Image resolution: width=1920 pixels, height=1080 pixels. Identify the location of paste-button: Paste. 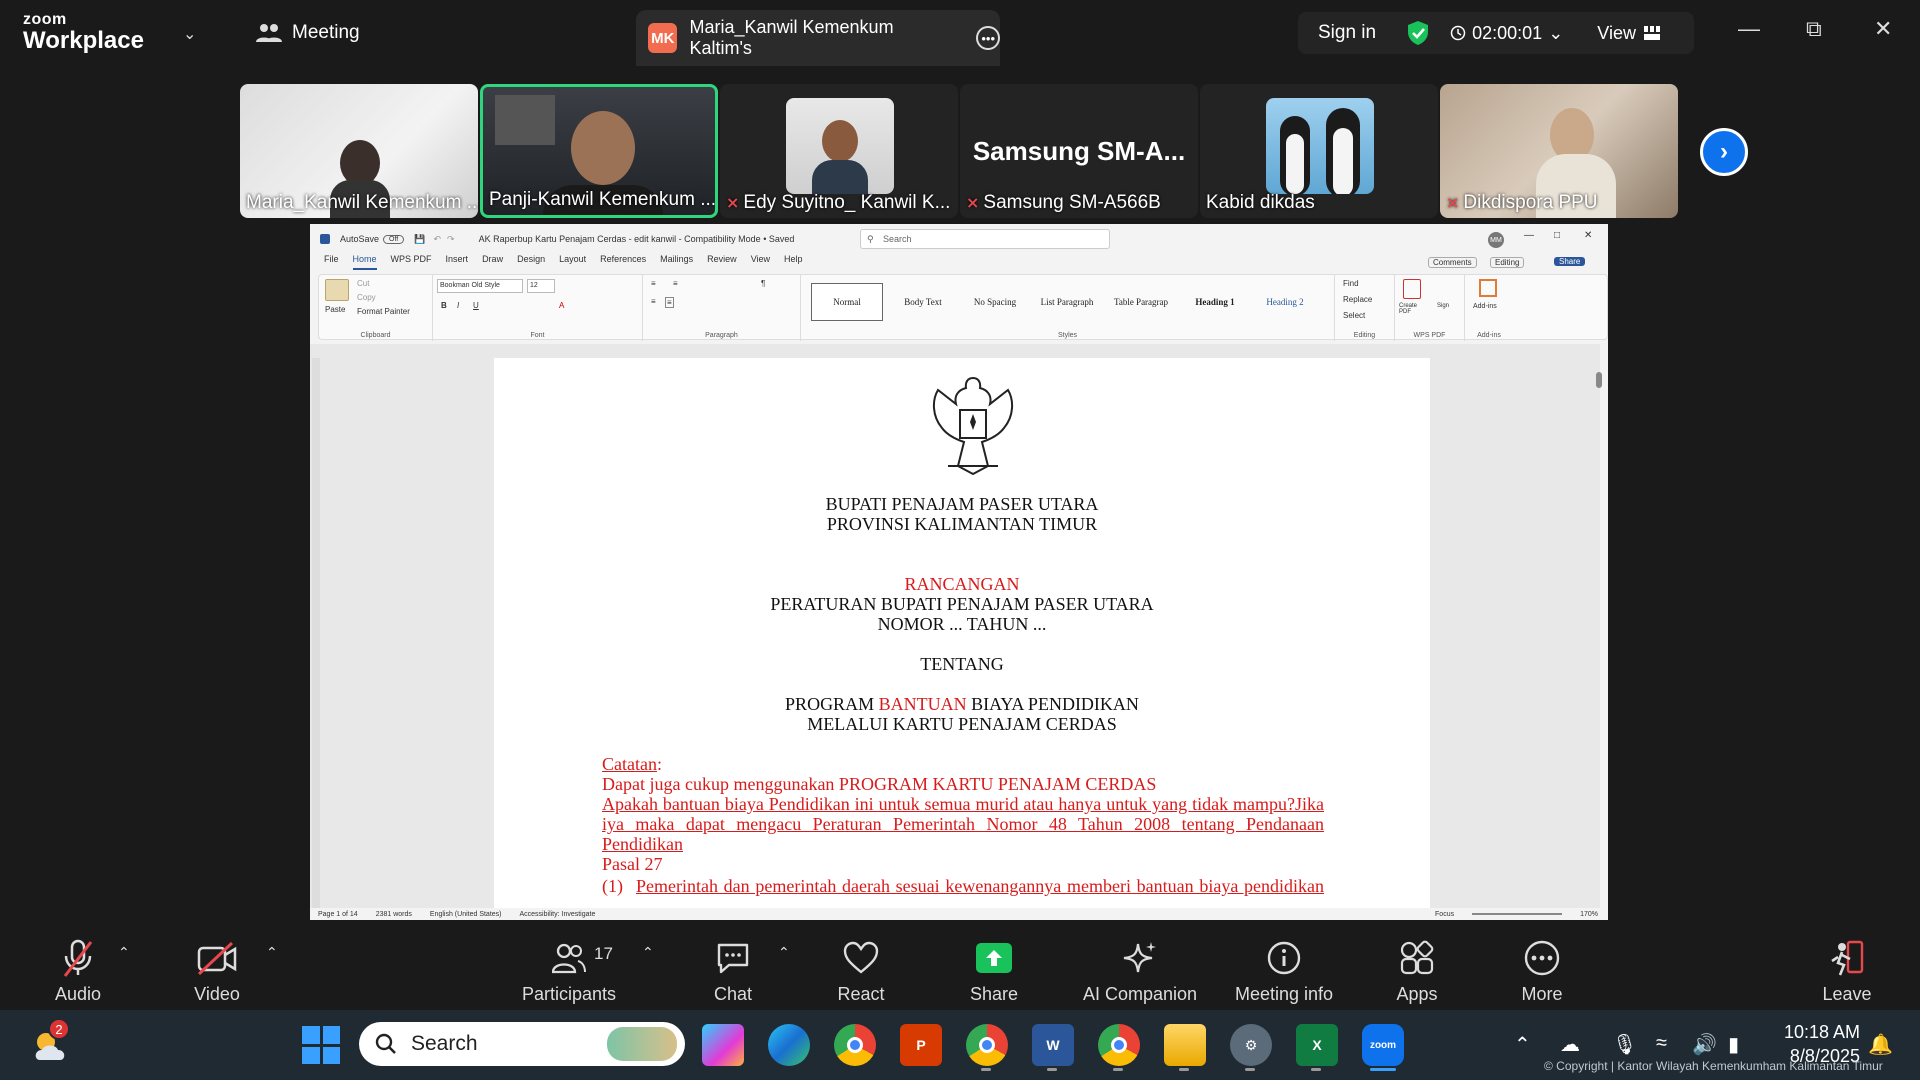
(335, 309).